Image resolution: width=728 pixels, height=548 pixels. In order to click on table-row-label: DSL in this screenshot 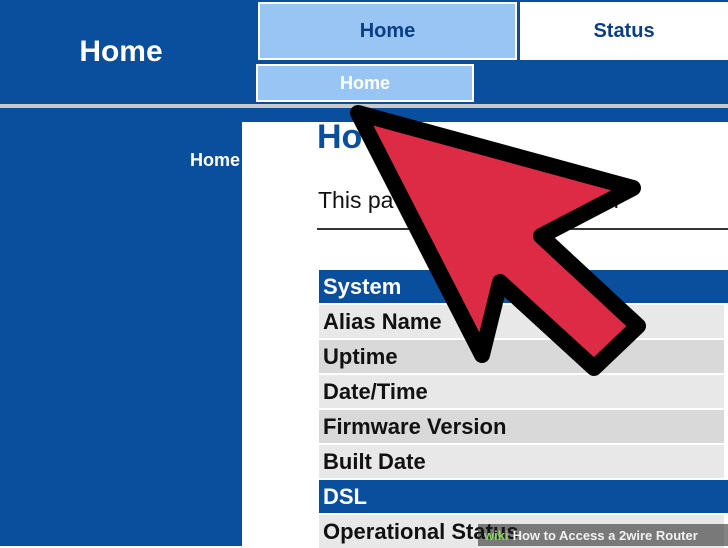, I will do `click(345, 496)`.